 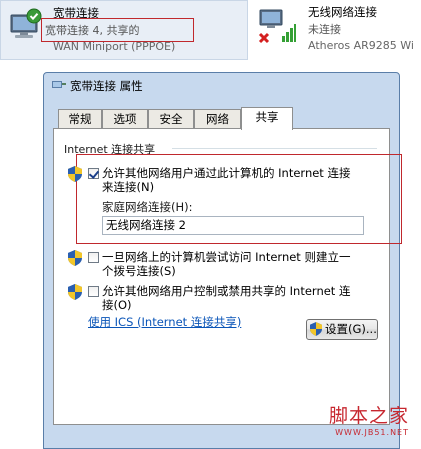 I want to click on wifi-signal-icon, so click(x=277, y=26).